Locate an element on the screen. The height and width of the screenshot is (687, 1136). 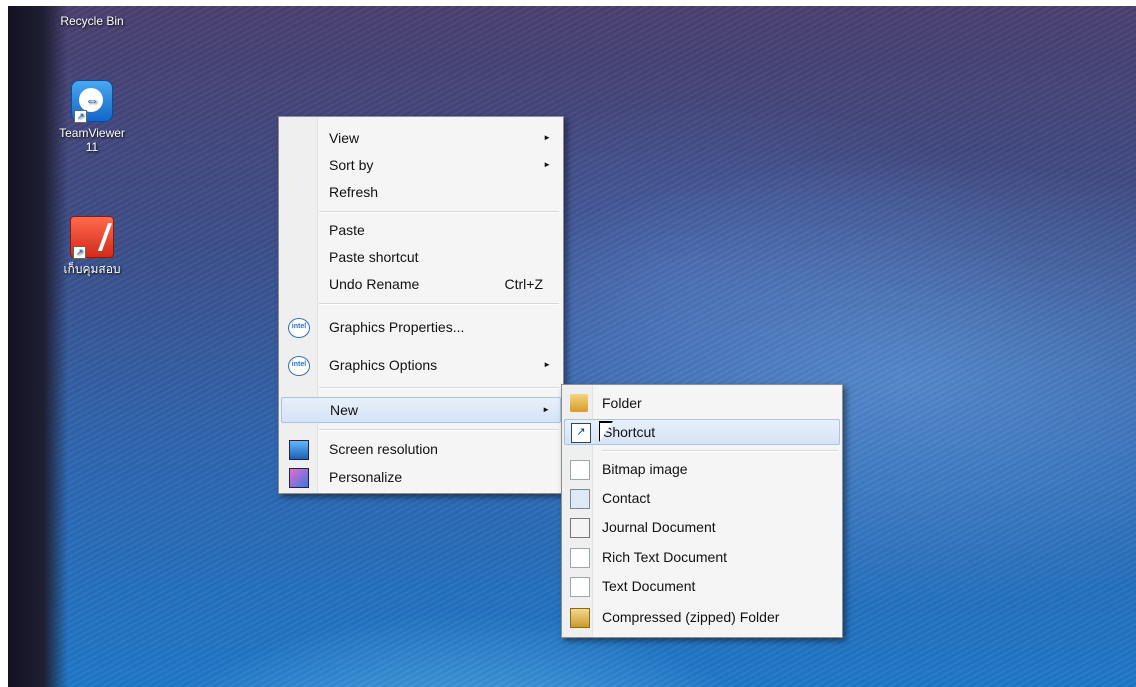
menu-item-accelerator: Ctrl+Z is located at coordinates (524, 284).